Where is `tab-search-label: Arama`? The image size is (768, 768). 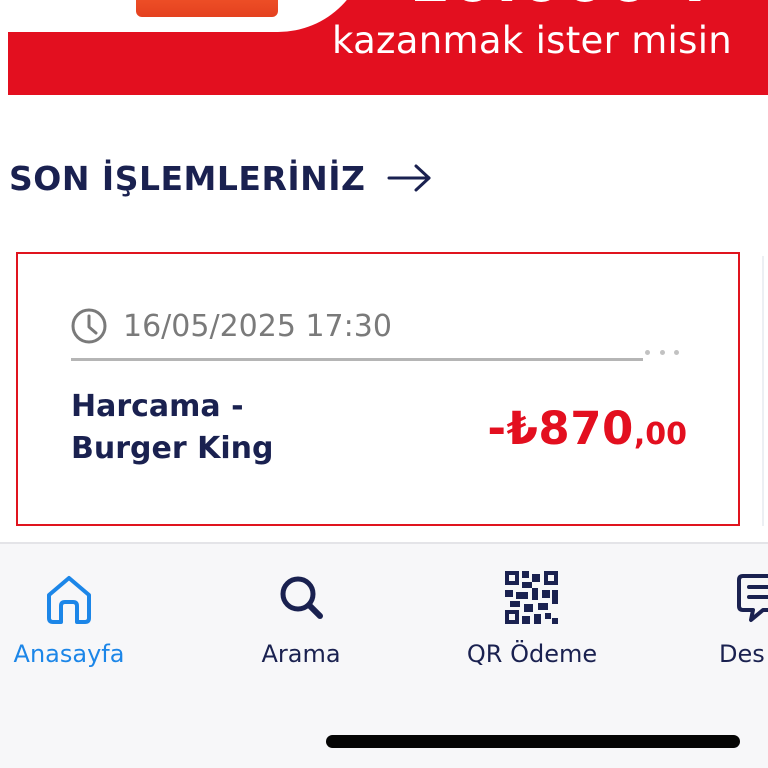
tab-search-label: Arama is located at coordinates (301, 654).